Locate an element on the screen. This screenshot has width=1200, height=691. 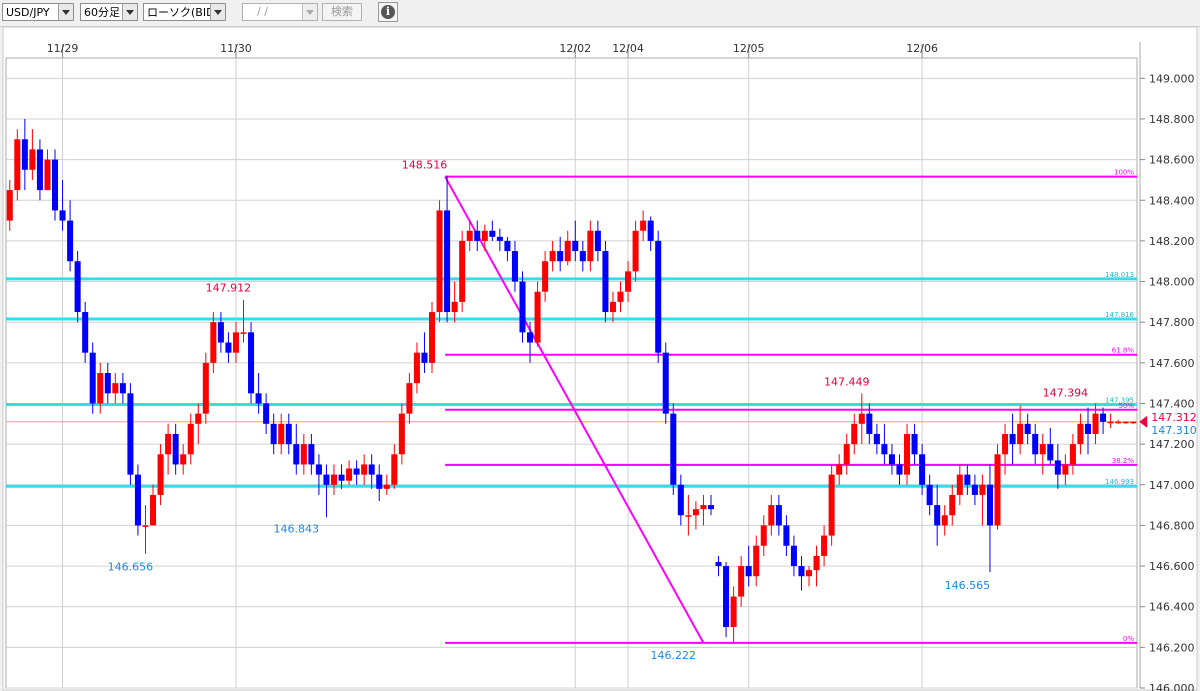
price-annotation: 146.565 is located at coordinates (968, 585).